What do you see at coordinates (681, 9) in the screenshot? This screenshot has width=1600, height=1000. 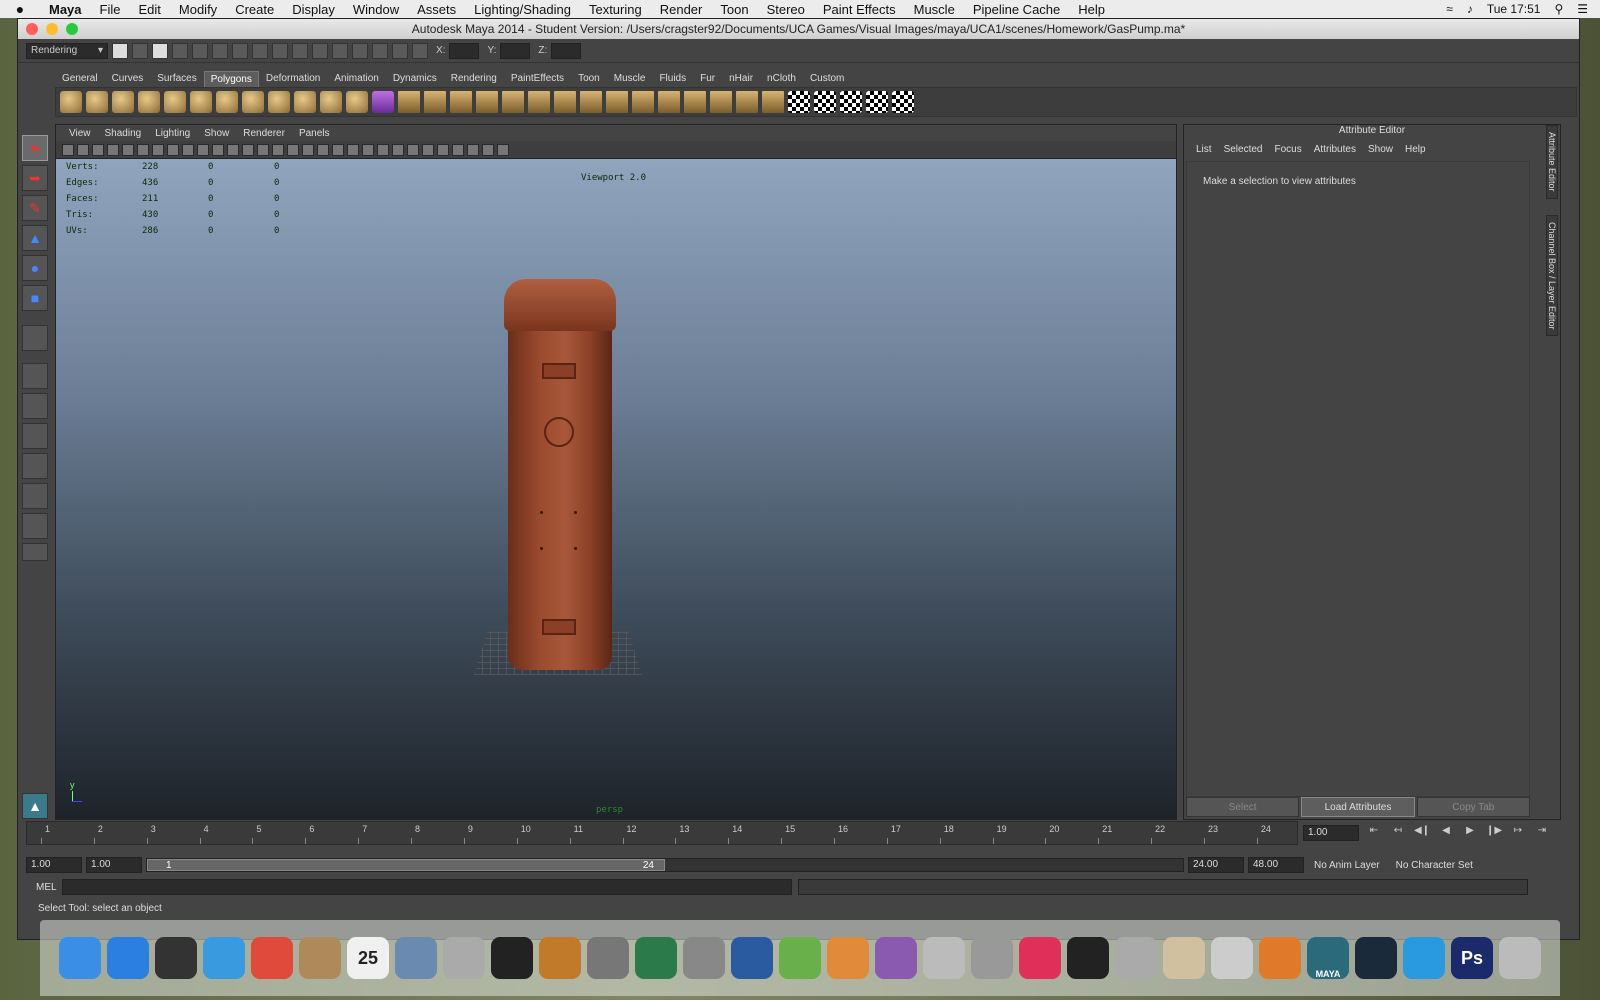 I see `menu-render: Render` at bounding box center [681, 9].